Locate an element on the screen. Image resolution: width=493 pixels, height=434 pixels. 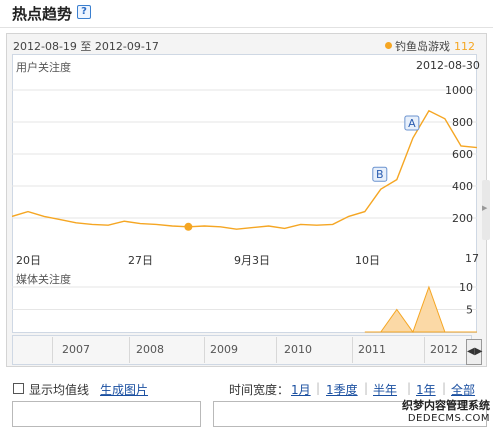
header-bar: 热点趋势 ? is located at coordinates (246, 14).